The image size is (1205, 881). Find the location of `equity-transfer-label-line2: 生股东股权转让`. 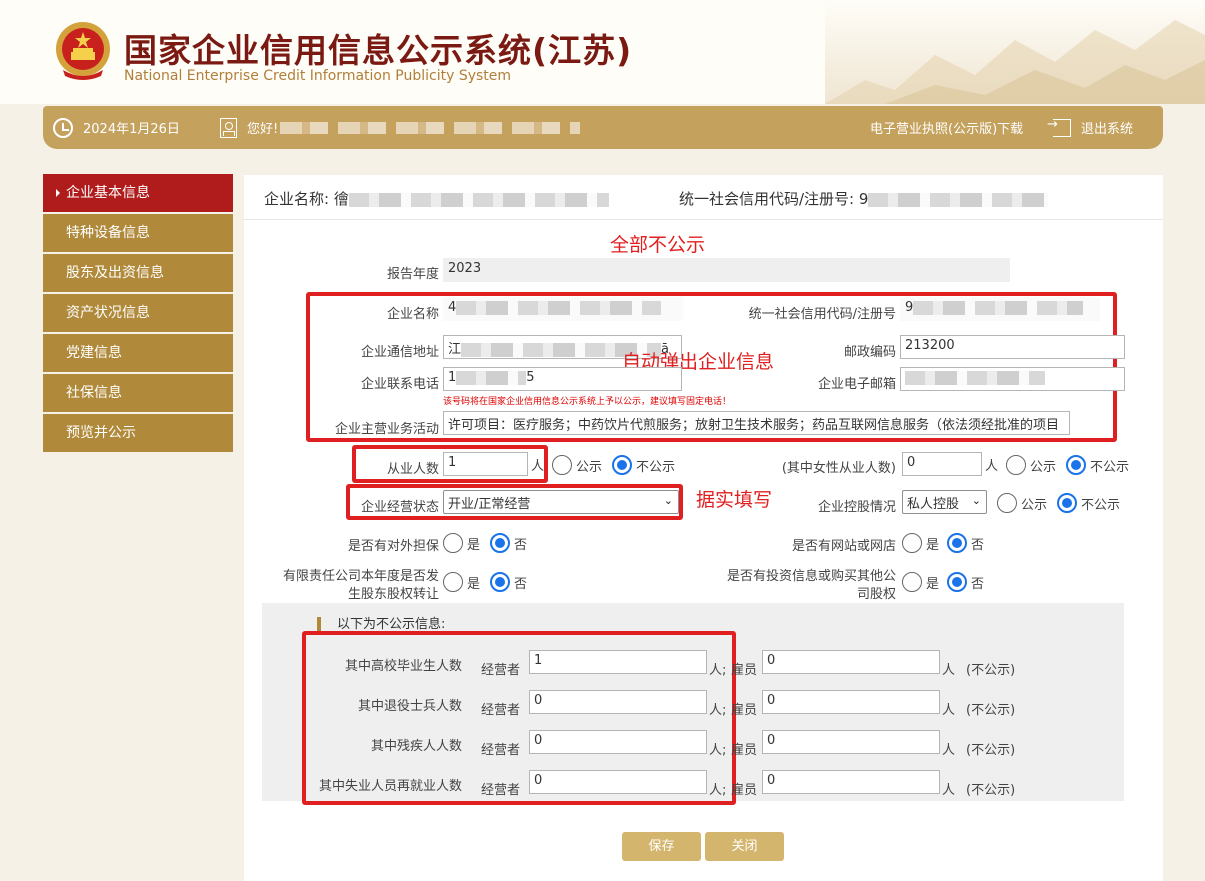

equity-transfer-label-line2: 生股东股权转让 is located at coordinates (351, 592).